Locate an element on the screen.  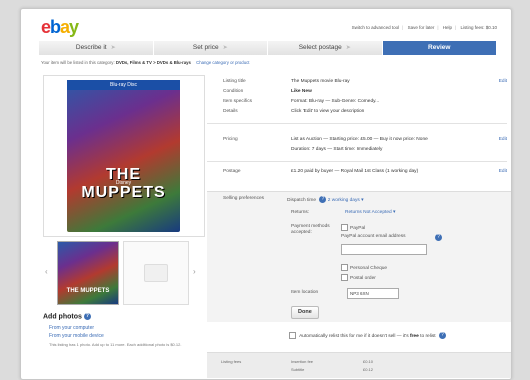
detail-label: Item specifics is located at coordinates (238, 101).